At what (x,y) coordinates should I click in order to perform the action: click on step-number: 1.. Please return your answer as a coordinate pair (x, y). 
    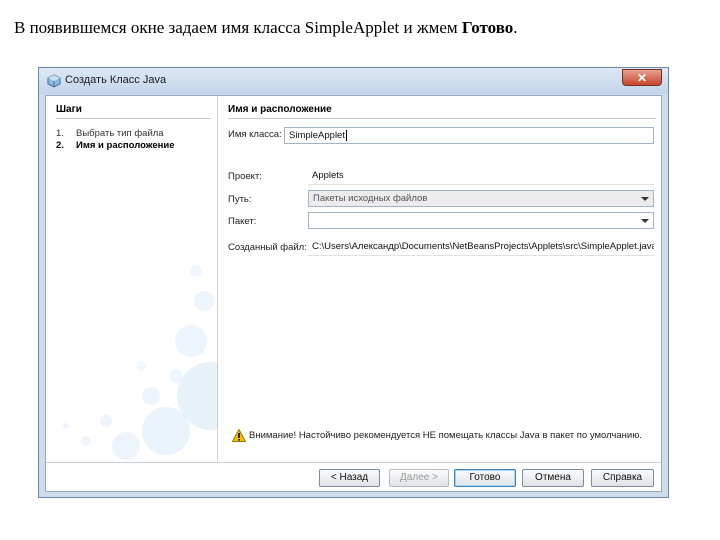
    Looking at the image, I should click on (60, 133).